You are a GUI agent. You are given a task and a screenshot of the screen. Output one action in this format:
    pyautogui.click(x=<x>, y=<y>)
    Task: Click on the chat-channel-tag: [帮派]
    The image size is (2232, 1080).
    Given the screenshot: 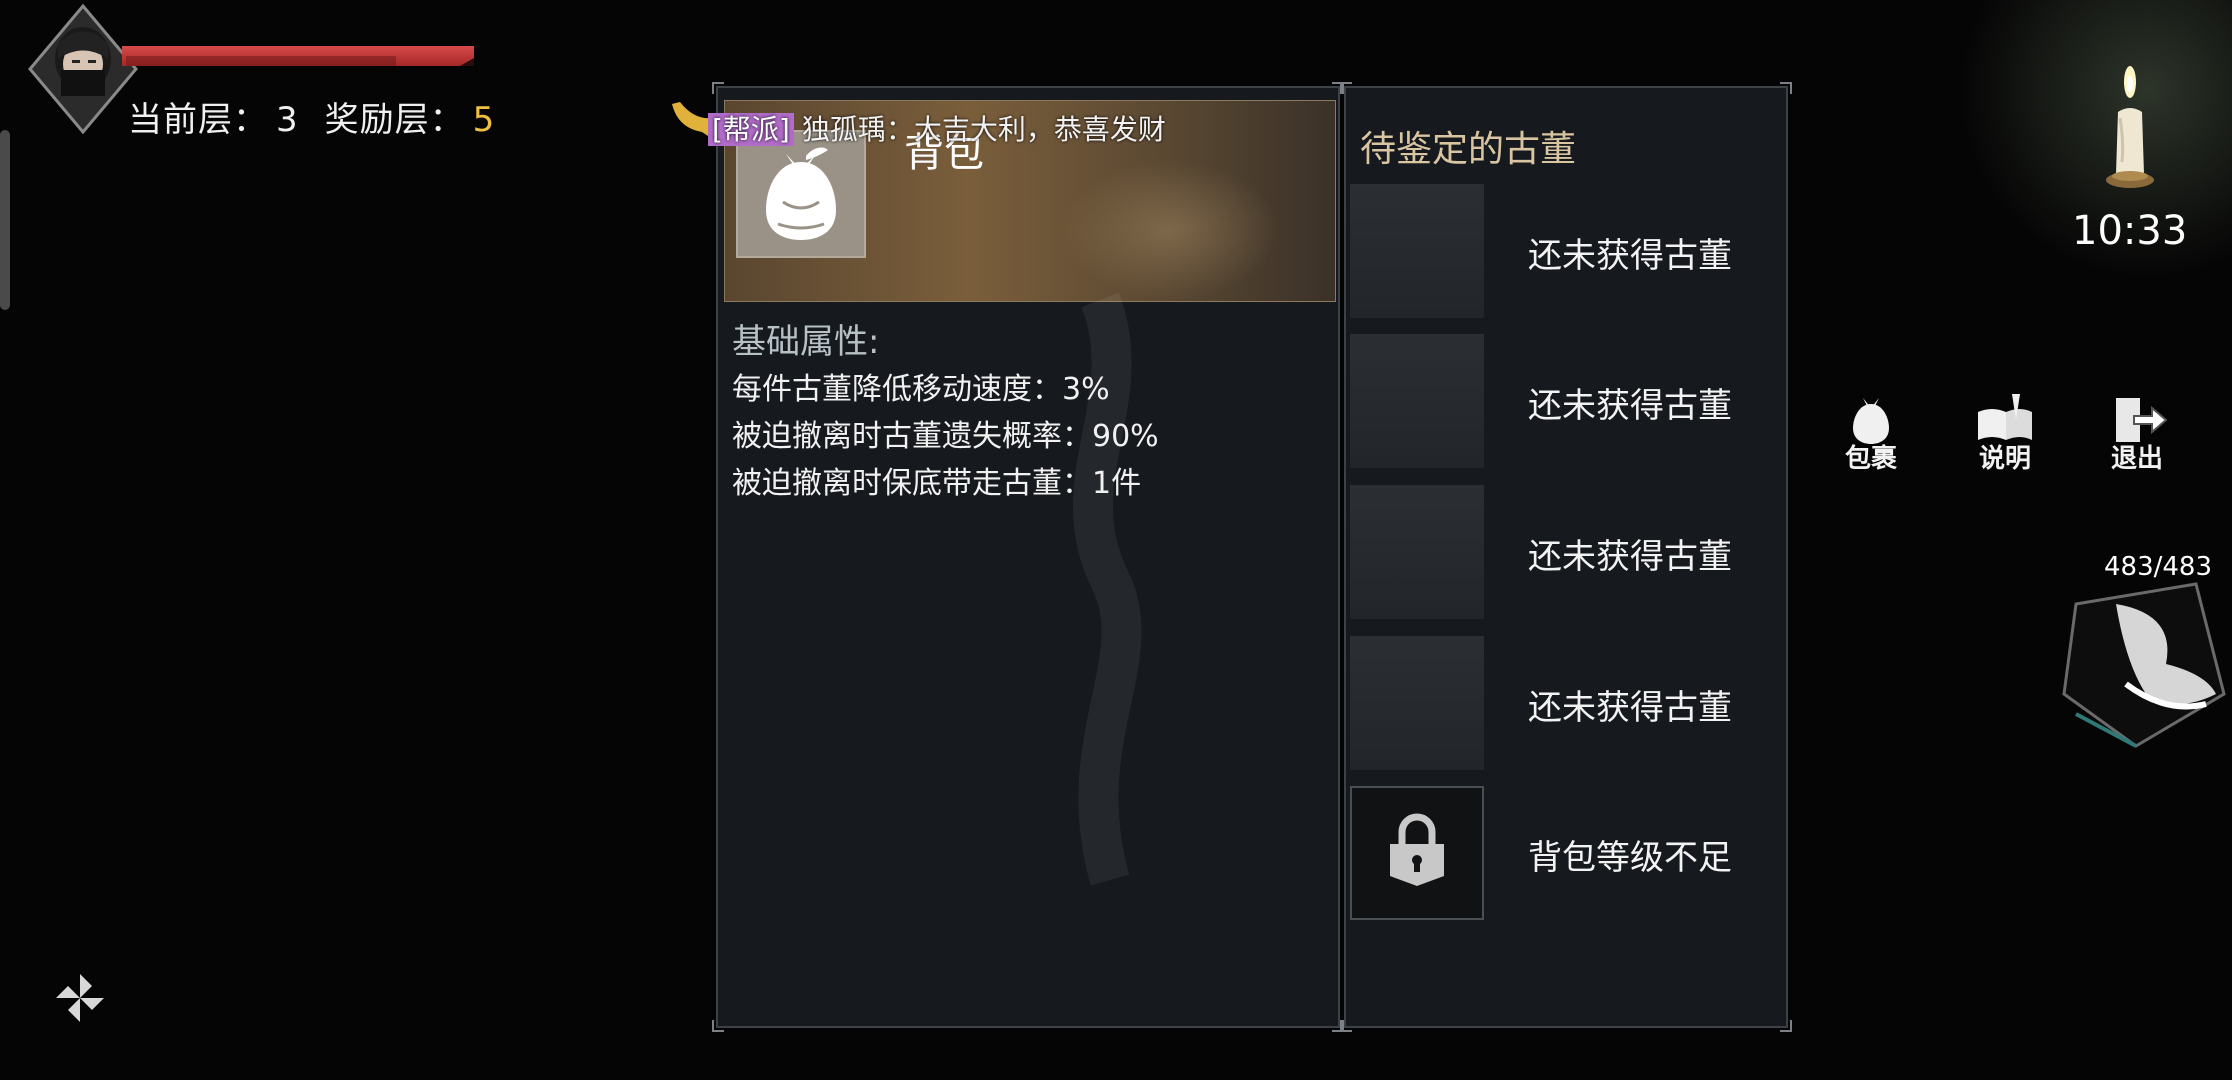 What is the action you would take?
    pyautogui.click(x=751, y=129)
    